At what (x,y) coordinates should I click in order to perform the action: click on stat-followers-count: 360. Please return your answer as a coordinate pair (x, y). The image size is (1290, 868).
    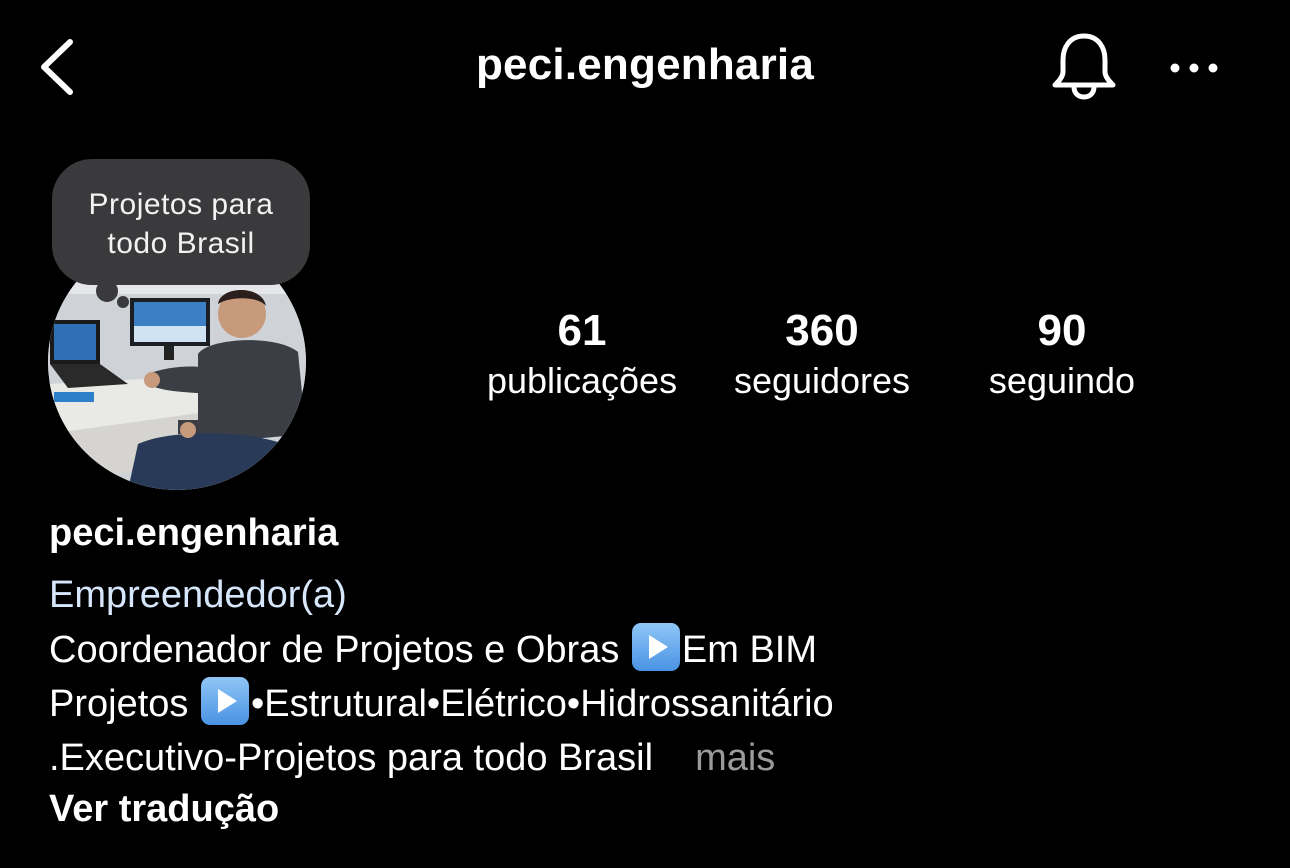
    Looking at the image, I should click on (822, 330).